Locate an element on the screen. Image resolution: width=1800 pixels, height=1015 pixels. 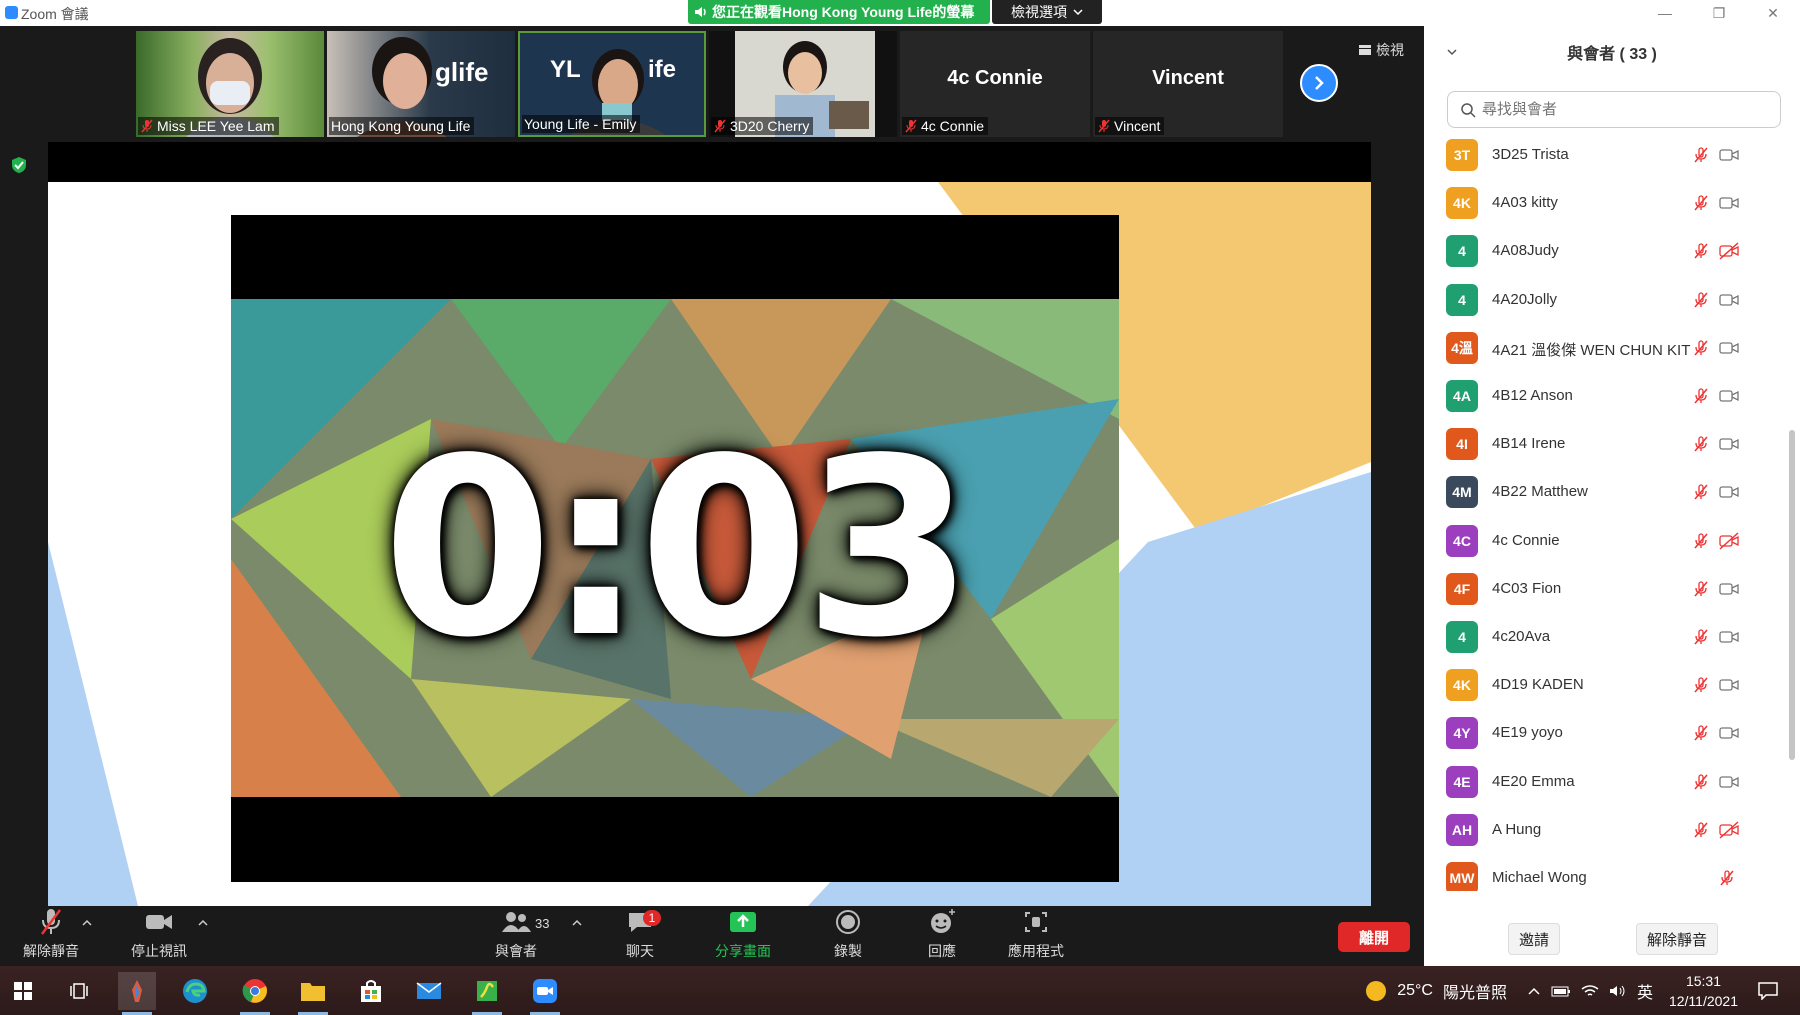
ime-indicator: 英 is located at coordinates (1645, 991).